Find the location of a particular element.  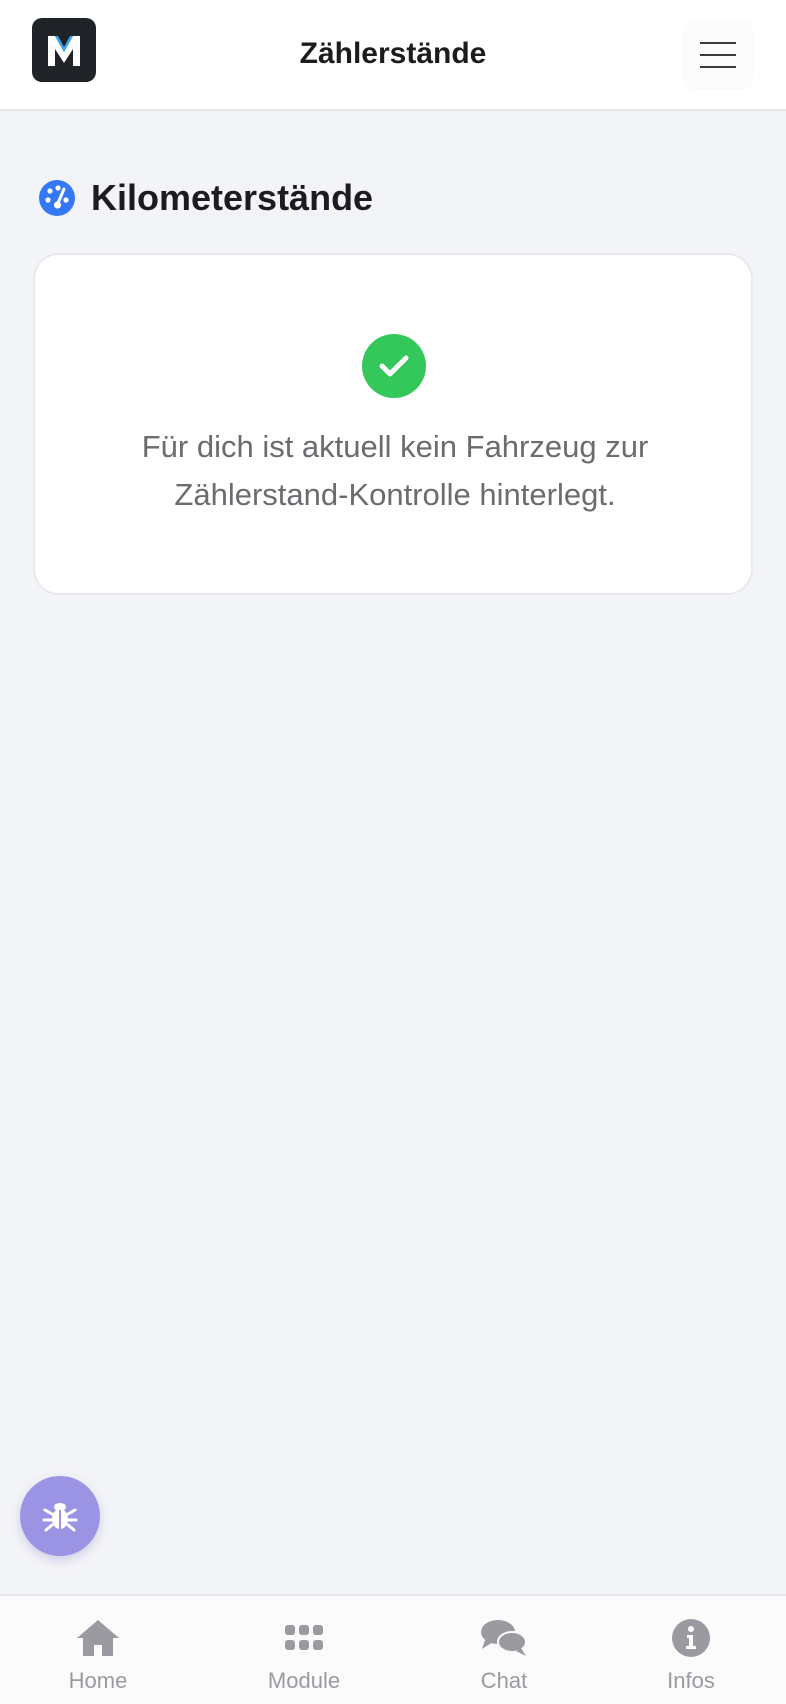

menu-button is located at coordinates (718, 55).